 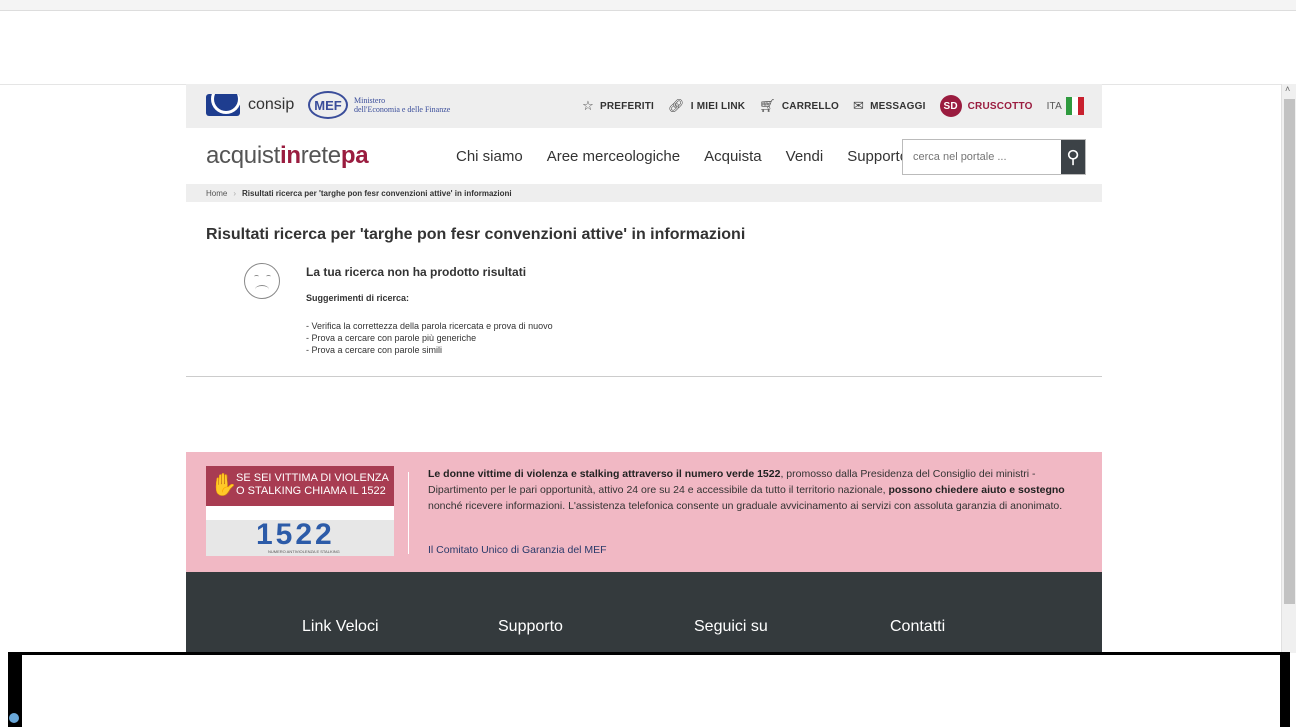 I want to click on hotline-number: 1522, so click(x=295, y=534).